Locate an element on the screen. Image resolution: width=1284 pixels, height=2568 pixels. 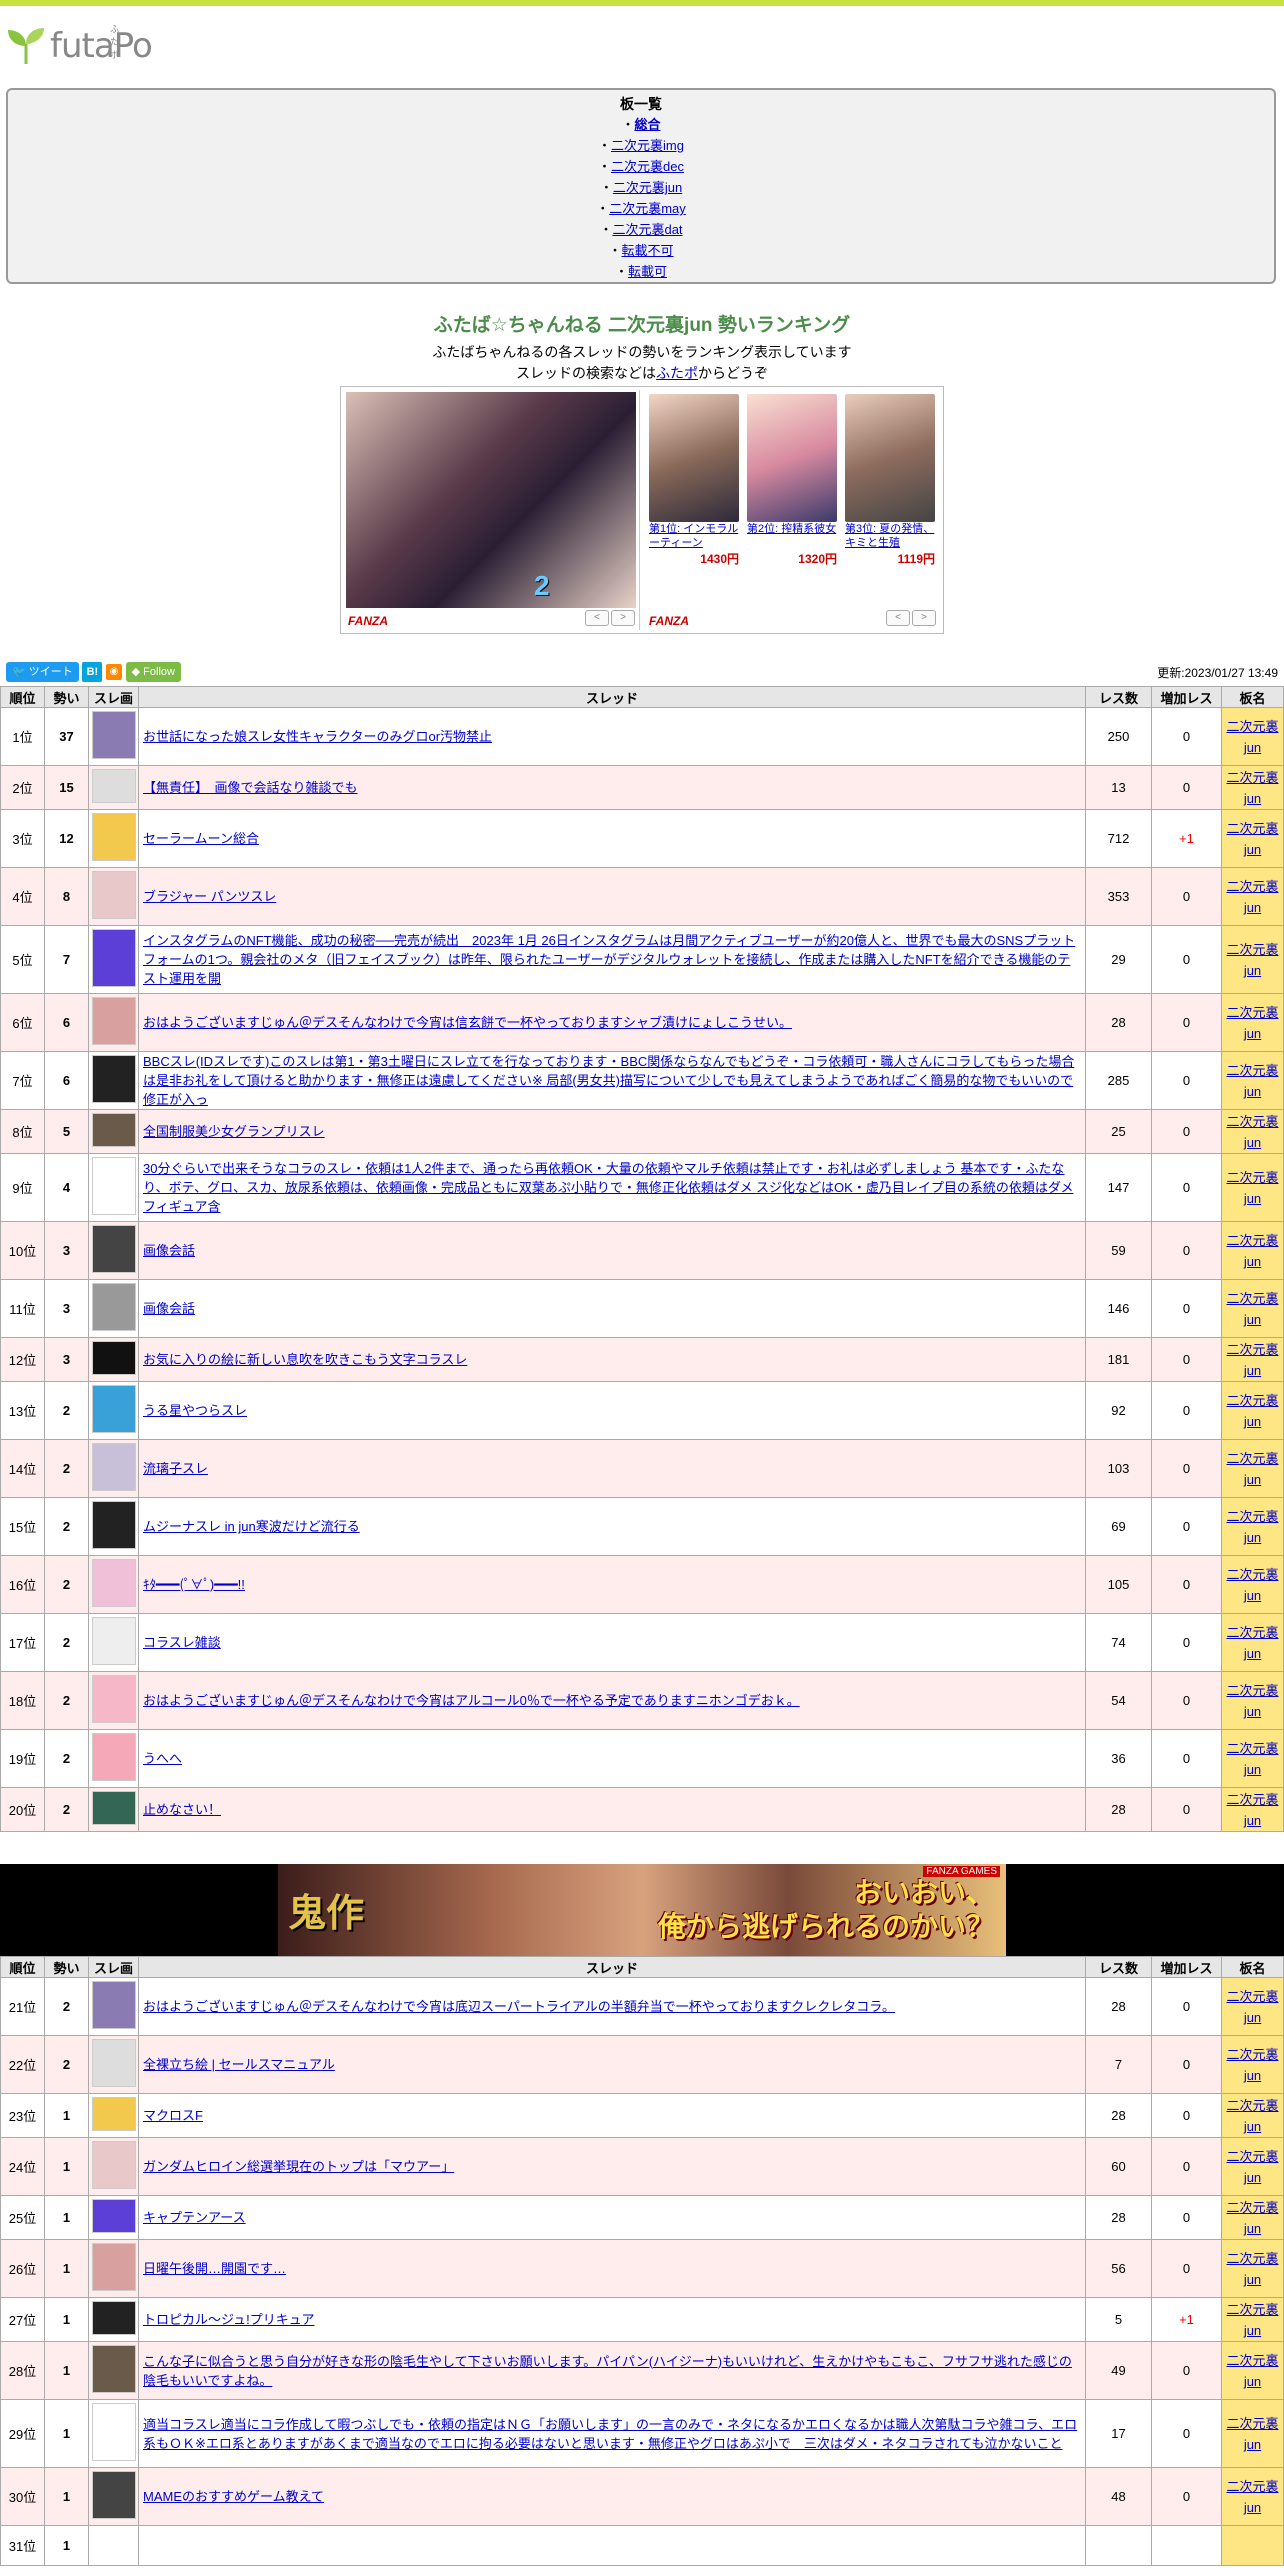
ad-banner-left: 2 FANZA < > is located at coordinates (492, 510).